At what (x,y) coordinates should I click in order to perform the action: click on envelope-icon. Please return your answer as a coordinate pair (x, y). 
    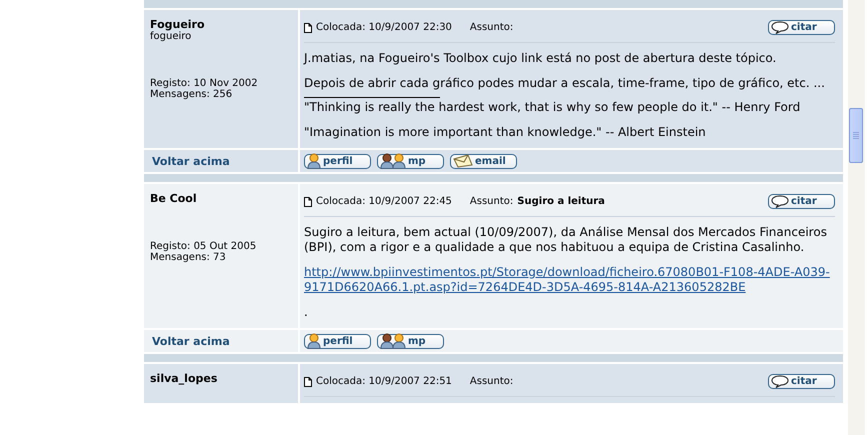
    Looking at the image, I should click on (463, 161).